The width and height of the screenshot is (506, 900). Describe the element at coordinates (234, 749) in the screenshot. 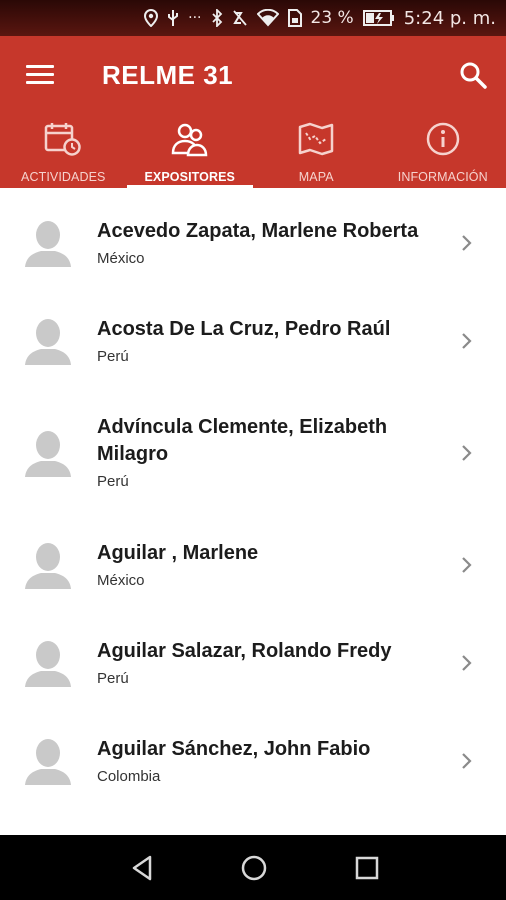

I see `speaker-name: Aguilar Sánchez, John Fabio` at that location.